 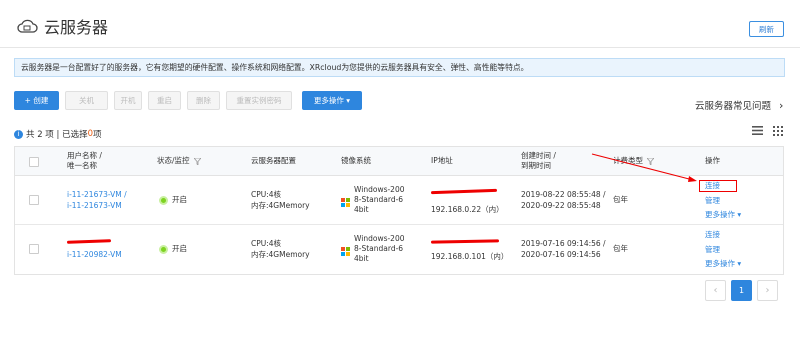 What do you see at coordinates (356, 160) in the screenshot?
I see `header-image: 镜像系统` at bounding box center [356, 160].